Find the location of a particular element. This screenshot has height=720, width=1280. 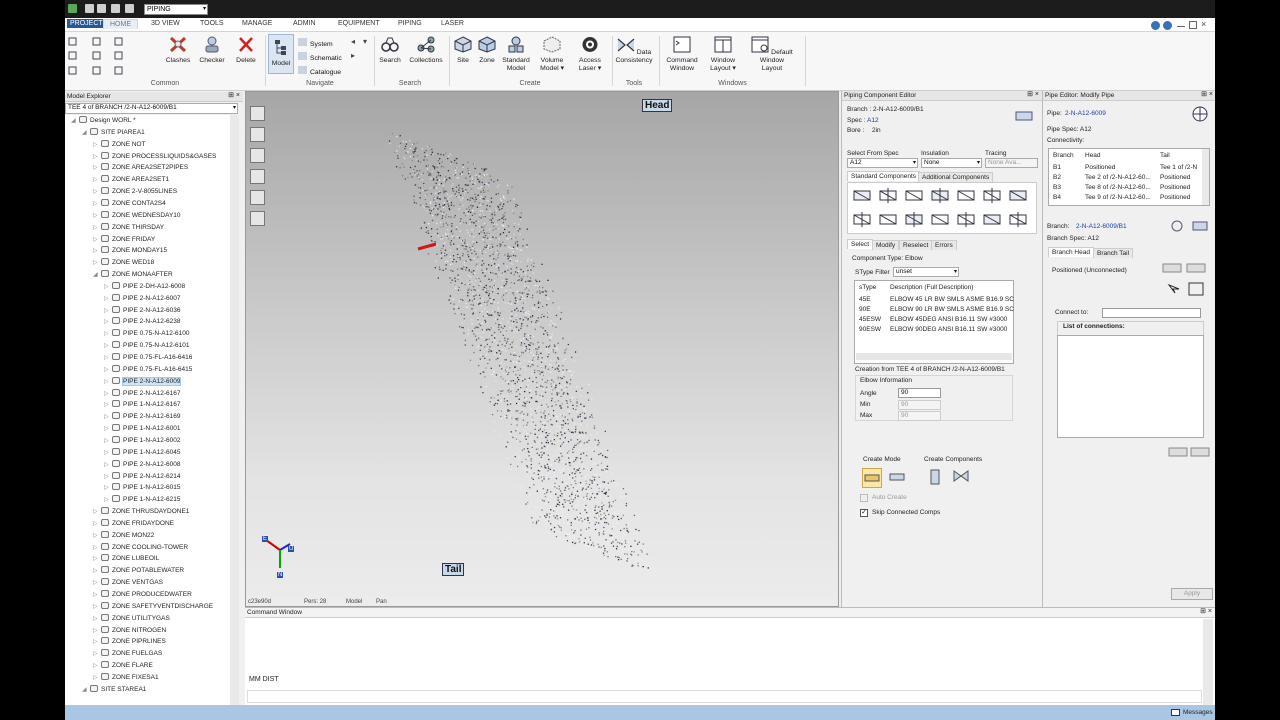

tree-node: ▷ ZONE WEDNESDAY10 is located at coordinates (137, 216).